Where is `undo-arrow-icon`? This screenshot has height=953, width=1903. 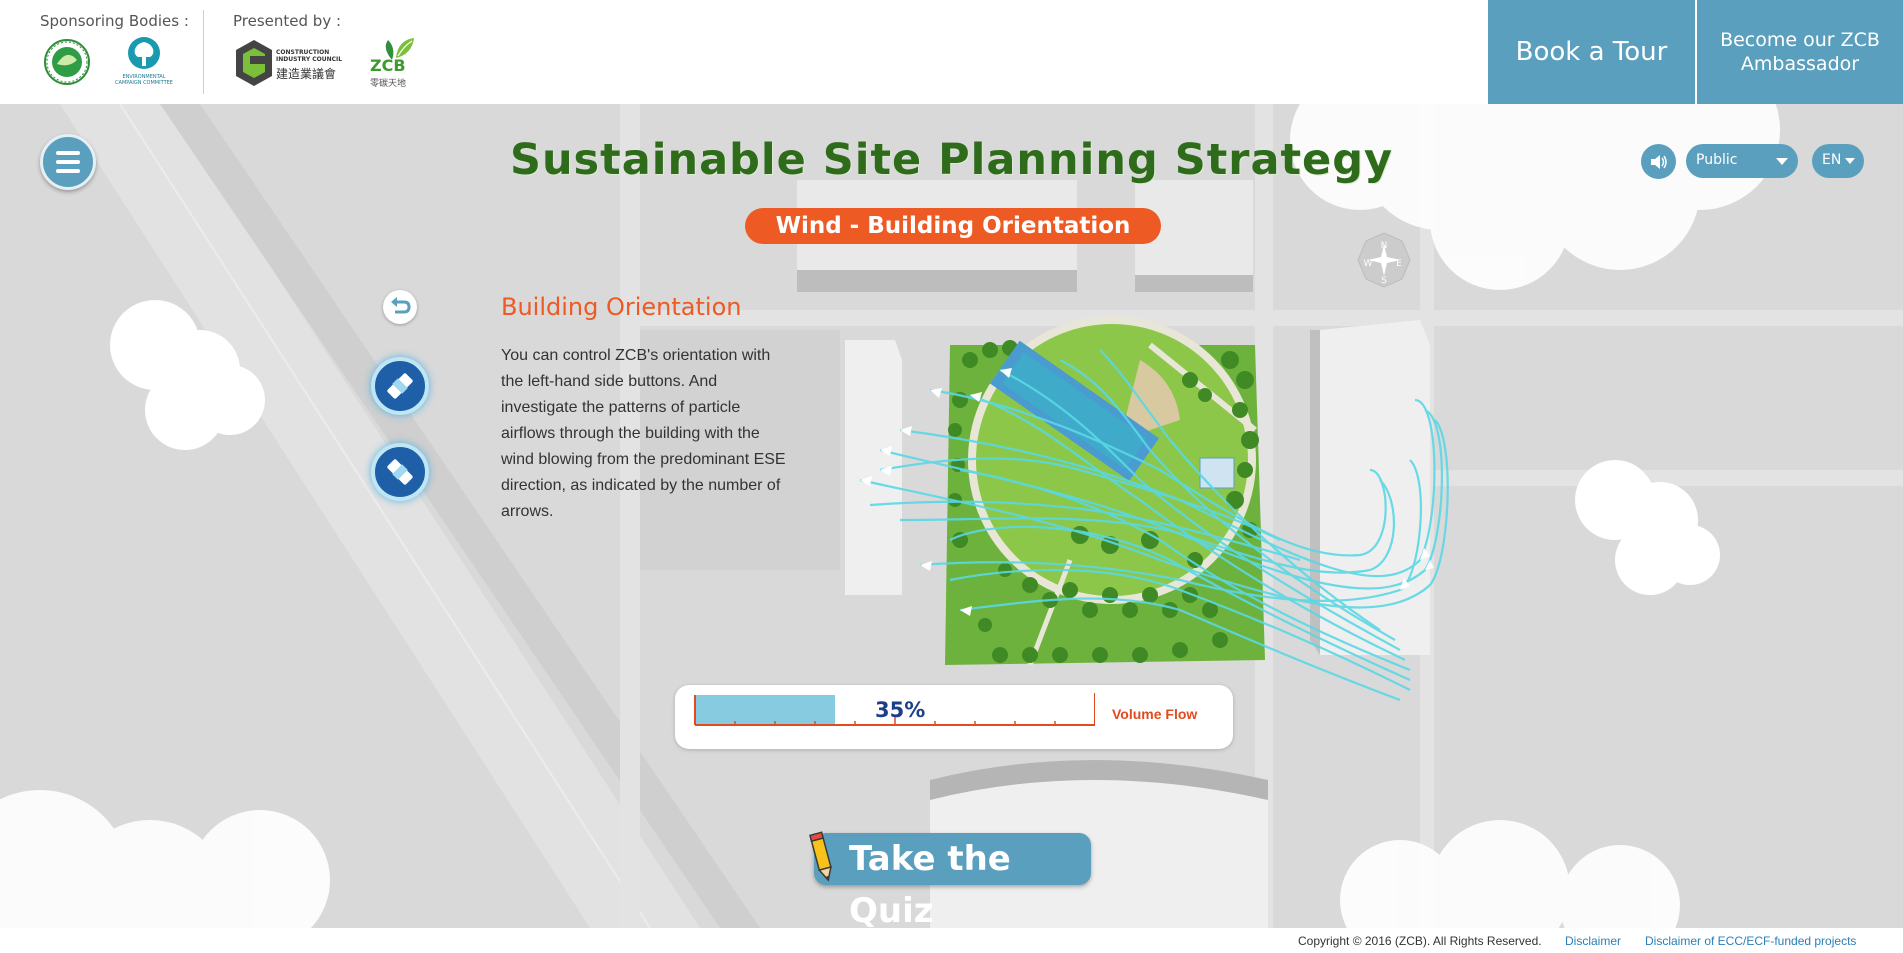
undo-arrow-icon is located at coordinates (401, 305).